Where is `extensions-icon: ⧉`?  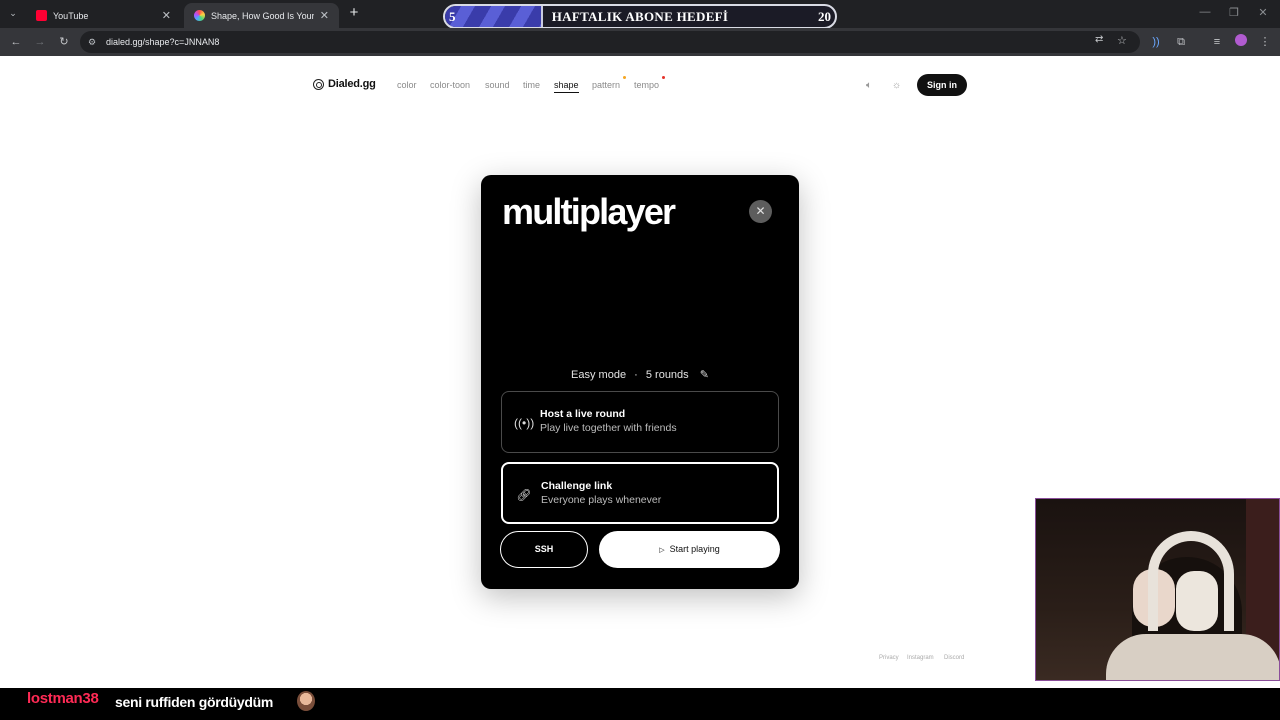
extensions-icon: ⧉ is located at coordinates (1181, 42).